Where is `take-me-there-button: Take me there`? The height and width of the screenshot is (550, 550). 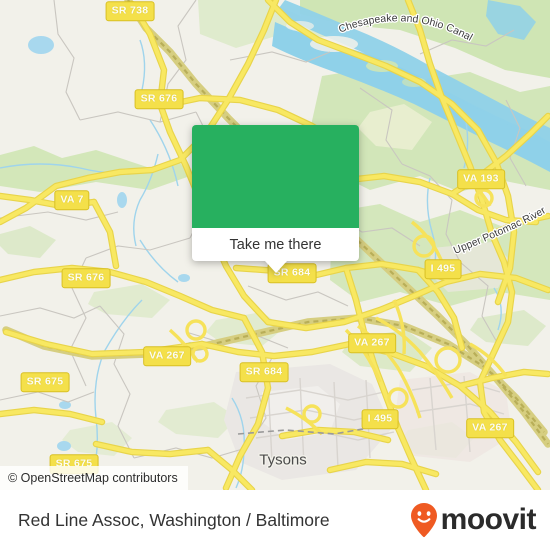
take-me-there-button: Take me there is located at coordinates (275, 244).